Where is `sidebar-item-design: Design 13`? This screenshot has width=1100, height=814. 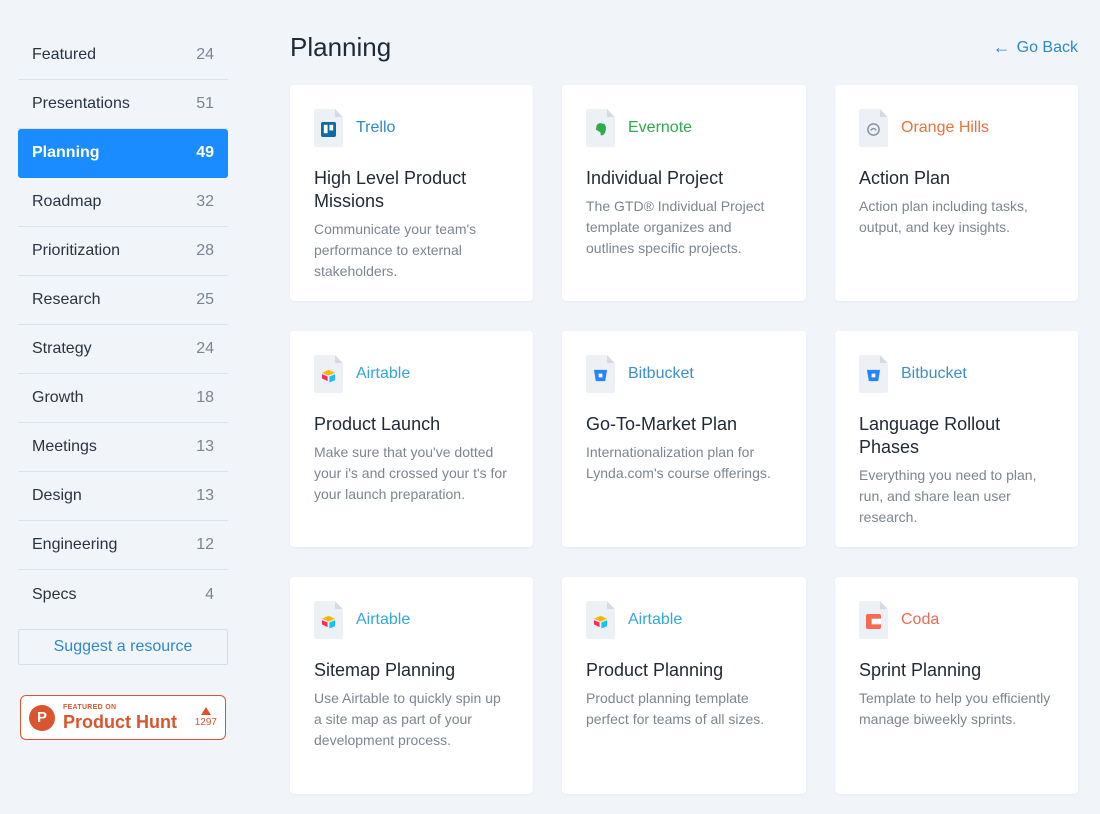
sidebar-item-design: Design 13 is located at coordinates (123, 496).